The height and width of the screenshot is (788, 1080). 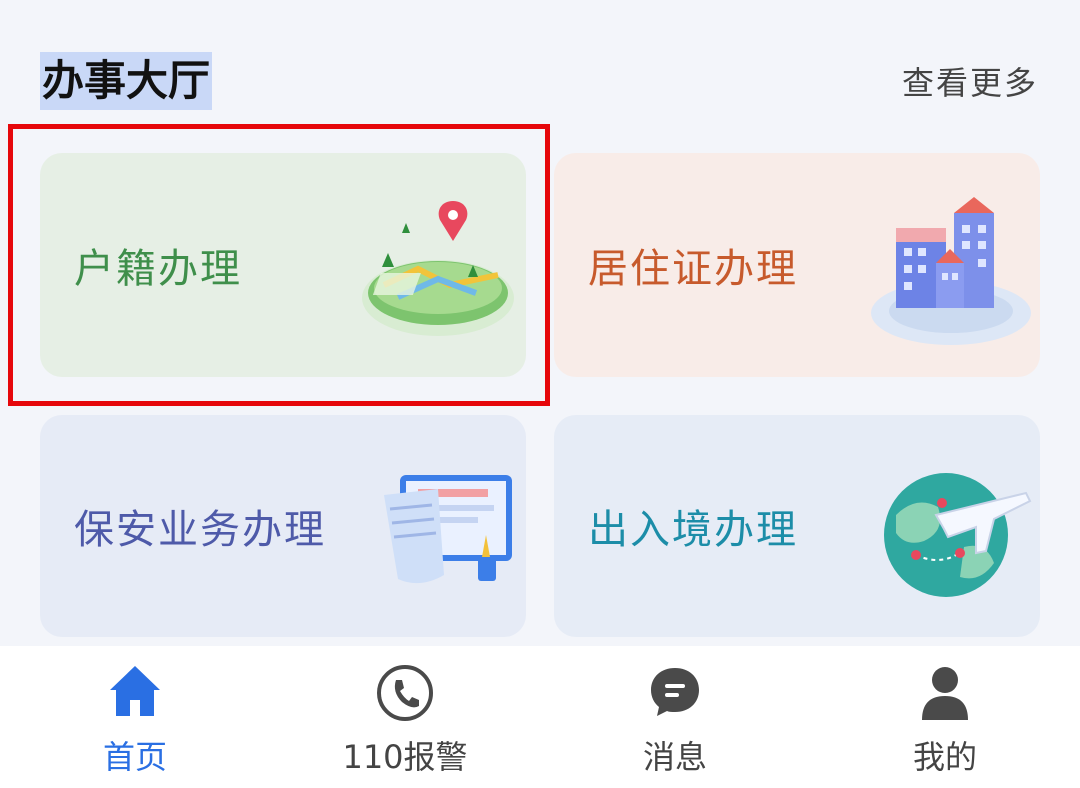 What do you see at coordinates (693, 530) in the screenshot?
I see `card-label: 出入境办理` at bounding box center [693, 530].